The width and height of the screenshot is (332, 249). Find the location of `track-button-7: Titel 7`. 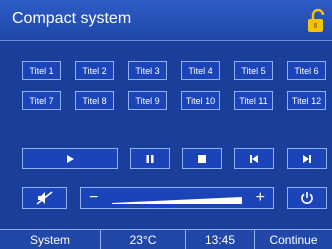

track-button-7: Titel 7 is located at coordinates (41, 100).